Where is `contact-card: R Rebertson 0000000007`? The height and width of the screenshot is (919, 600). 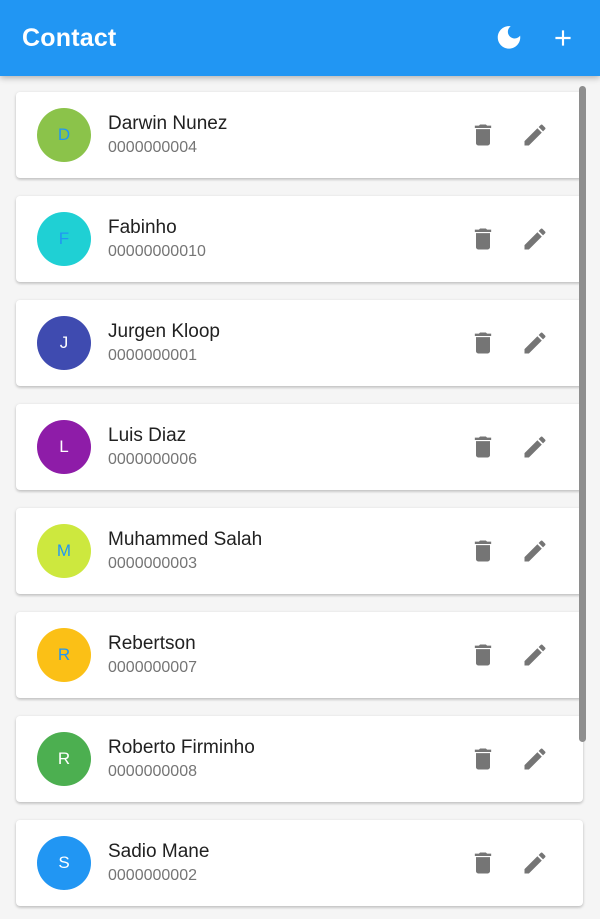
contact-card: R Rebertson 0000000007 is located at coordinates (299, 655).